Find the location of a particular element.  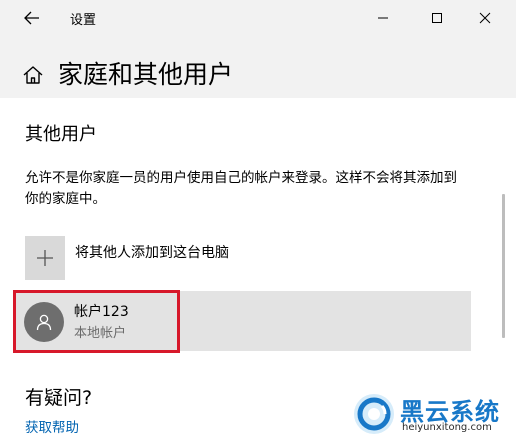

help-heading: 有疑问? is located at coordinates (59, 398).